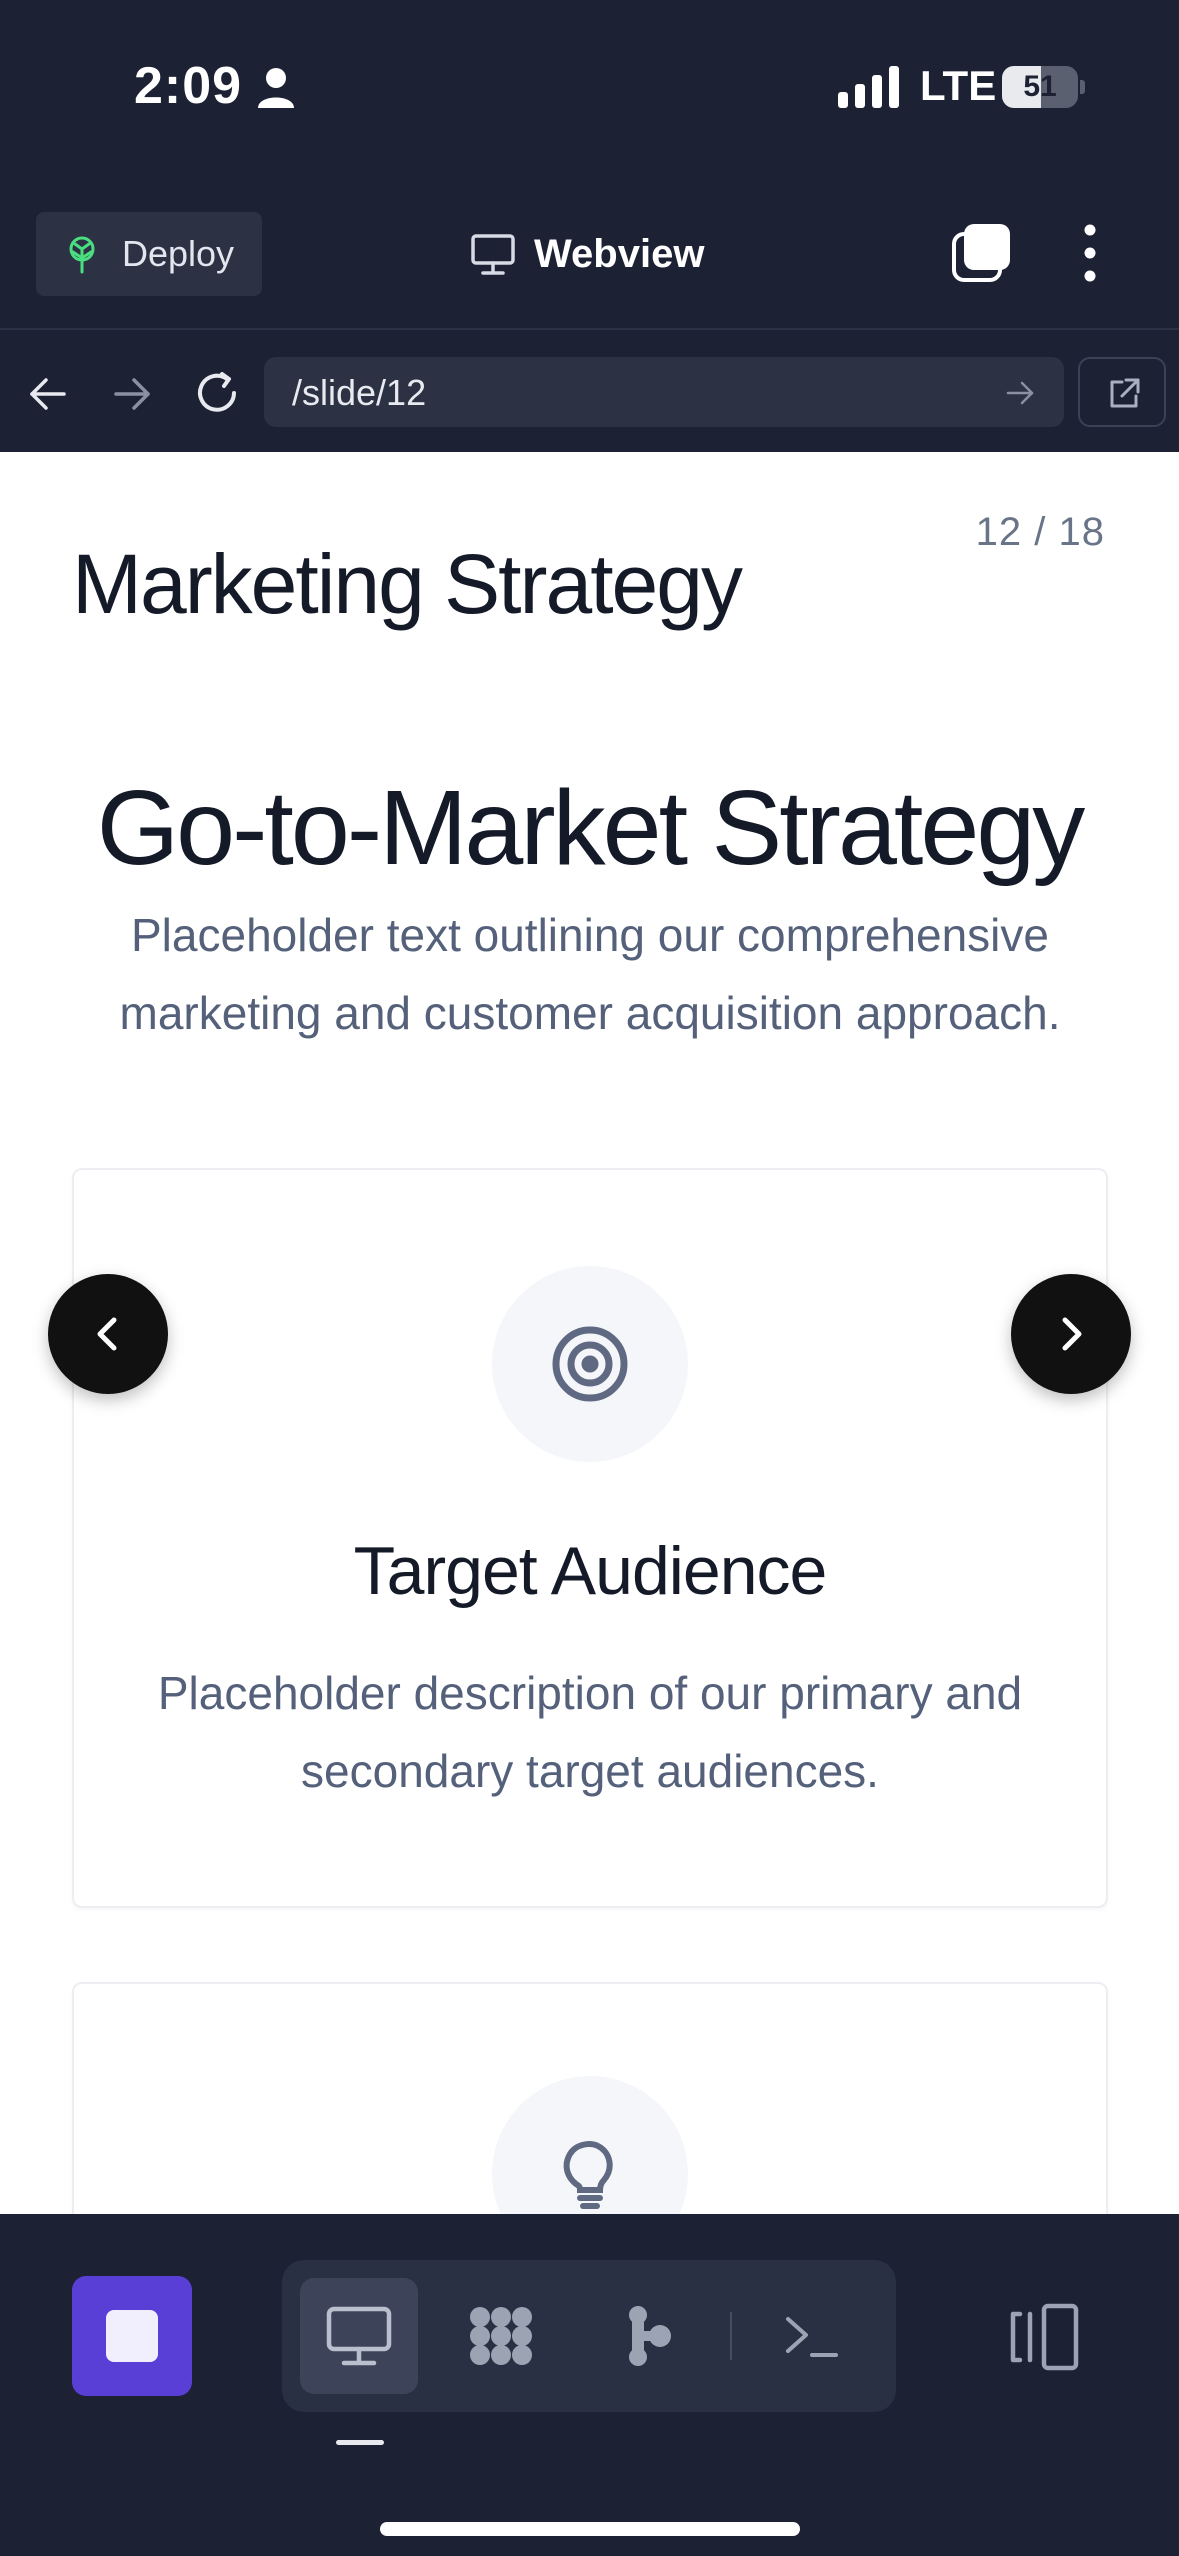  I want to click on card-title: Target Audience, so click(590, 1571).